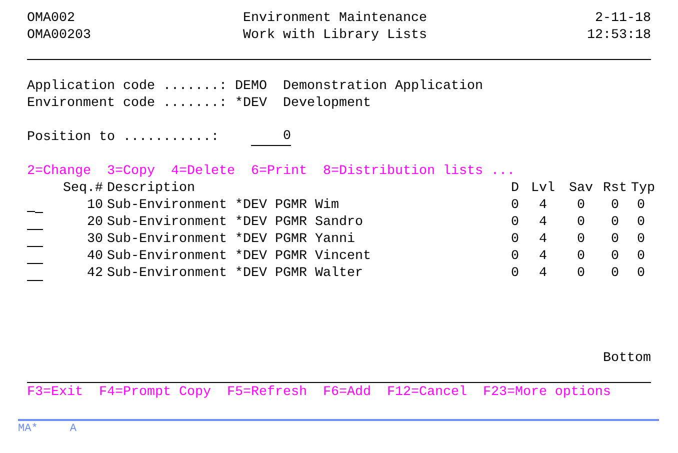 This screenshot has height=453, width=678. I want to click on screen-subtitle: Work with Library Lists, so click(335, 35).